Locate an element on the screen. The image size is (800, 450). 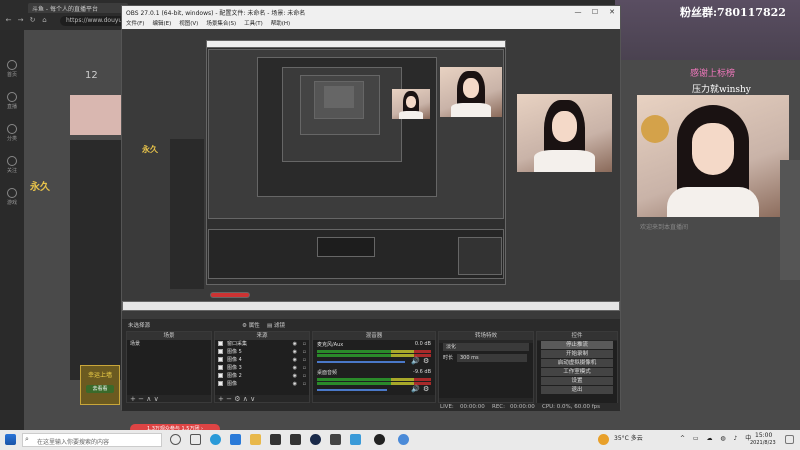
list-item: 图像 3 ◉ ▫ is located at coordinates (262, 368).